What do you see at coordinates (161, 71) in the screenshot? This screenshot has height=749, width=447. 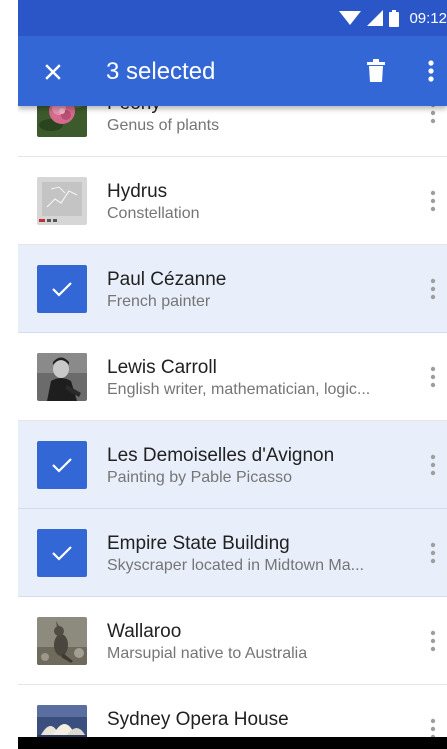 I see `selection-count-title: 3 selected` at bounding box center [161, 71].